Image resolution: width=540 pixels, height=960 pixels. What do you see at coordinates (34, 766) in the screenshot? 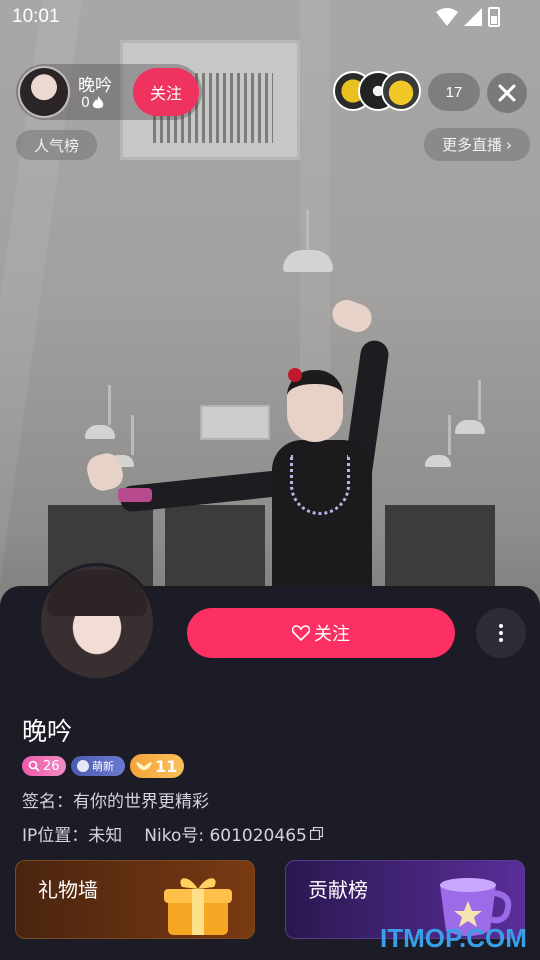
I see `search-level-icon` at bounding box center [34, 766].